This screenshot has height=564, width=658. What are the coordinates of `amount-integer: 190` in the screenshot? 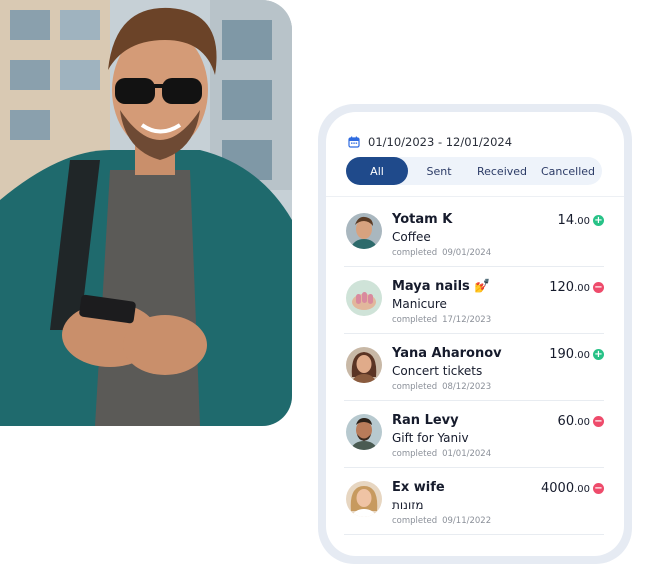 It's located at (562, 354).